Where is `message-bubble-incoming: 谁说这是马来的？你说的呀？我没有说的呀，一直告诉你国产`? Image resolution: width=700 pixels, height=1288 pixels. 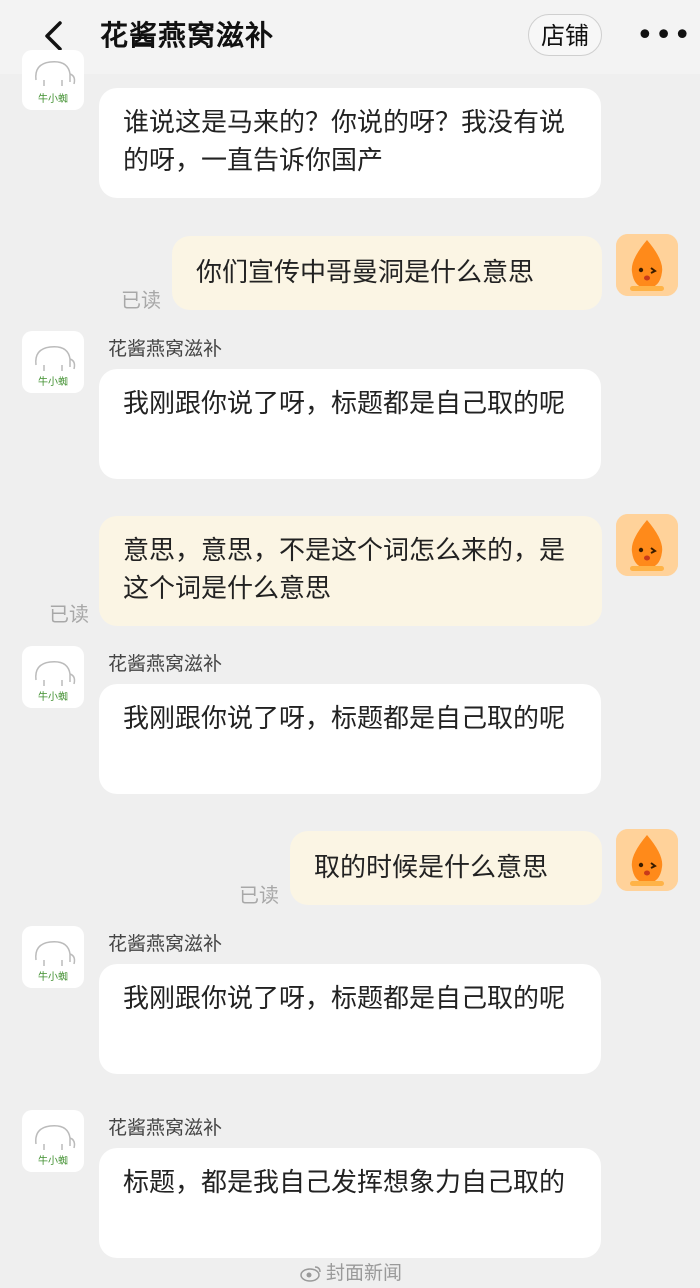
message-bubble-incoming: 谁说这是马来的？你说的呀？我没有说的呀，一直告诉你国产 is located at coordinates (350, 143).